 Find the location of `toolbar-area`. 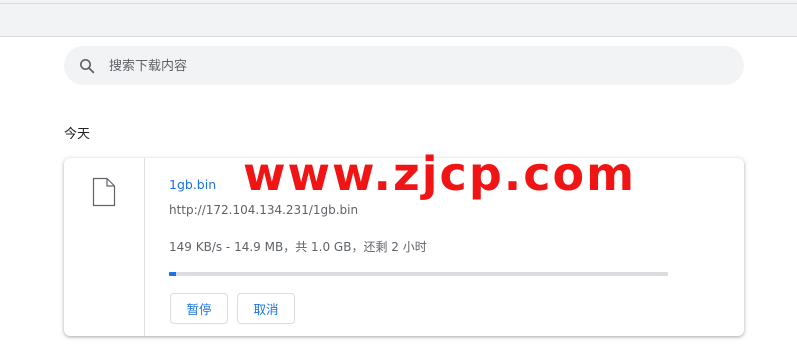

toolbar-area is located at coordinates (398, 18).